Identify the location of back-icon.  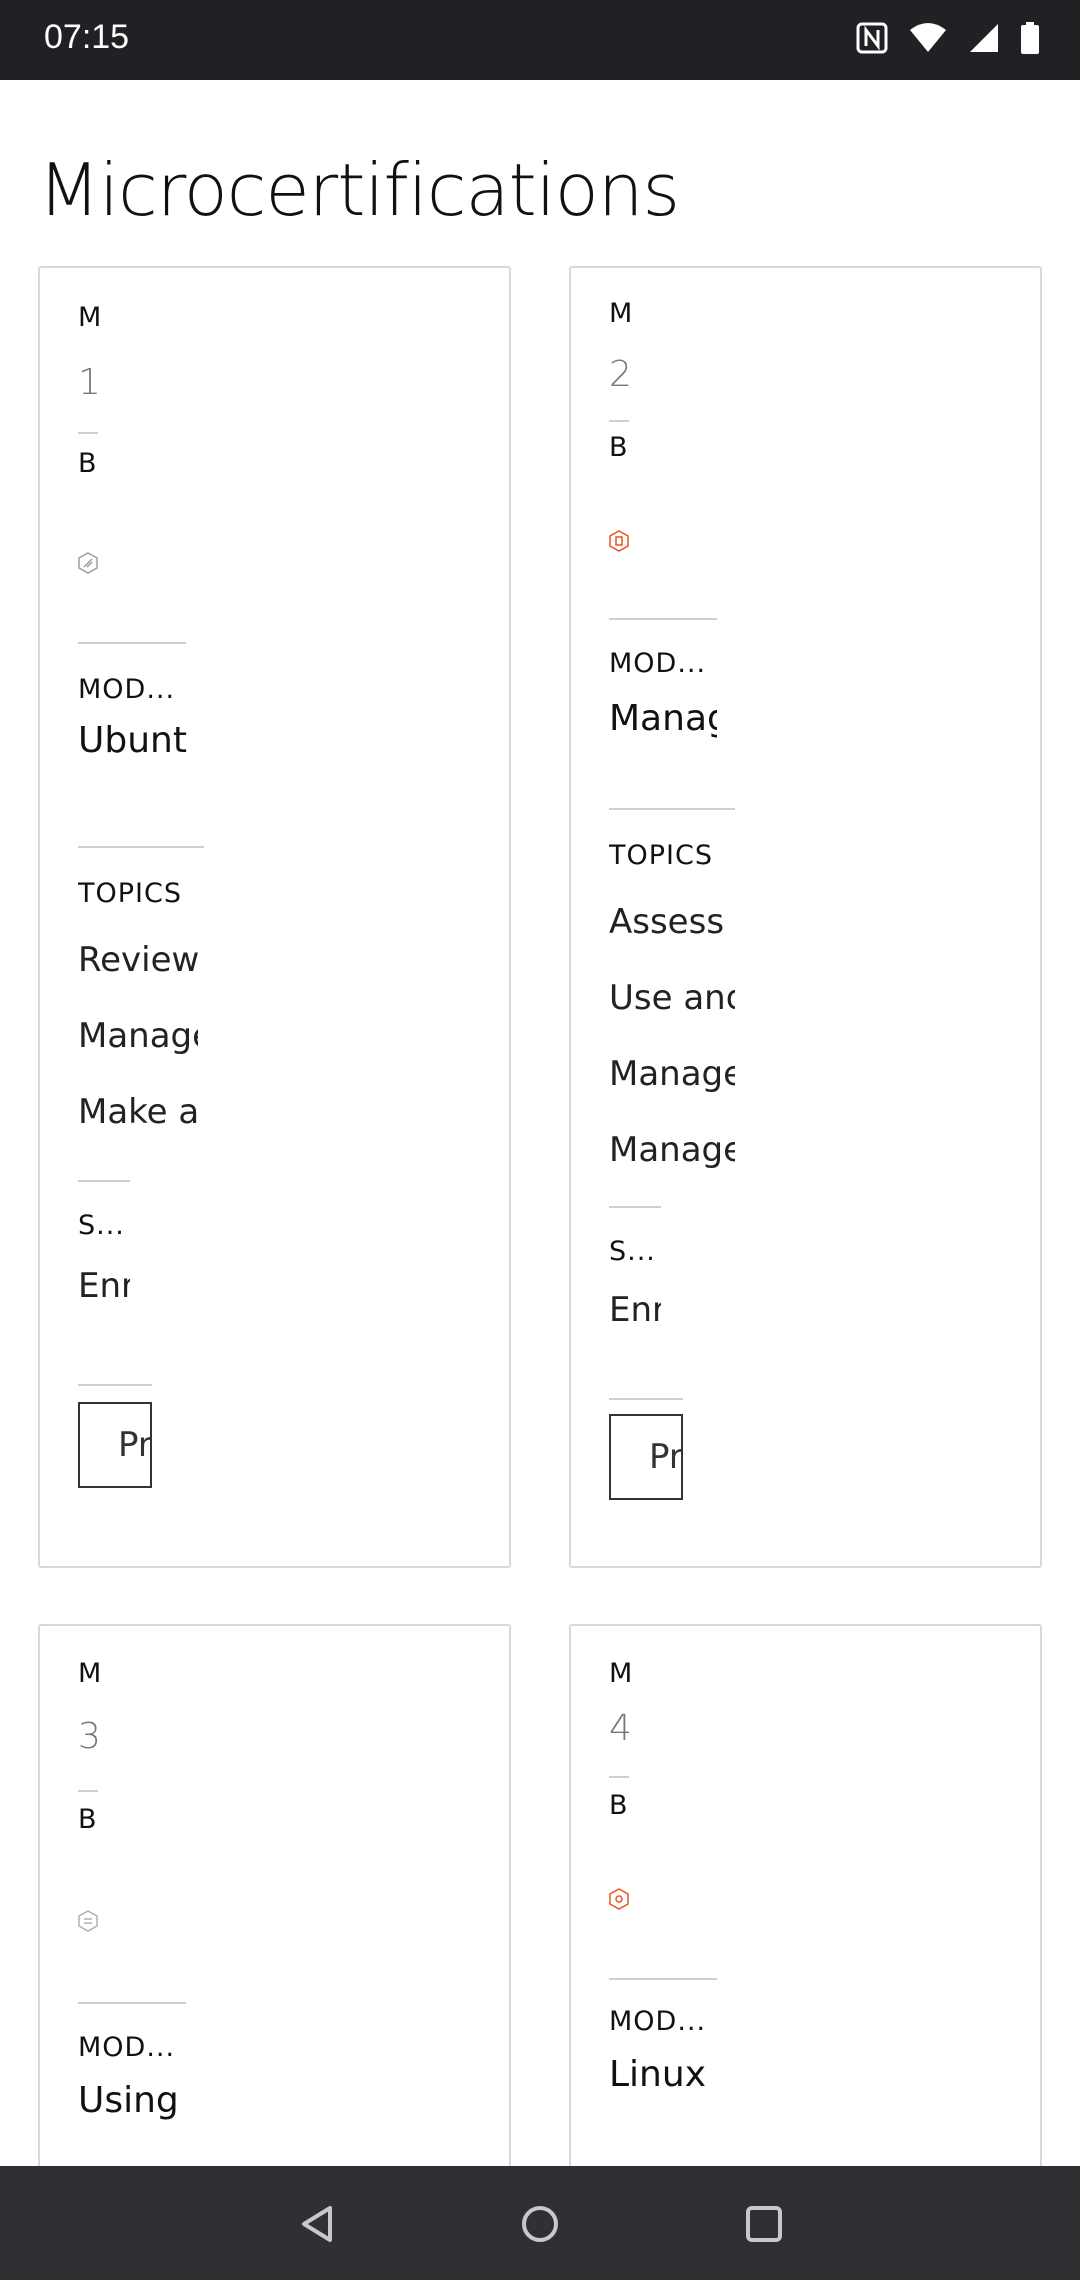
(318, 2226).